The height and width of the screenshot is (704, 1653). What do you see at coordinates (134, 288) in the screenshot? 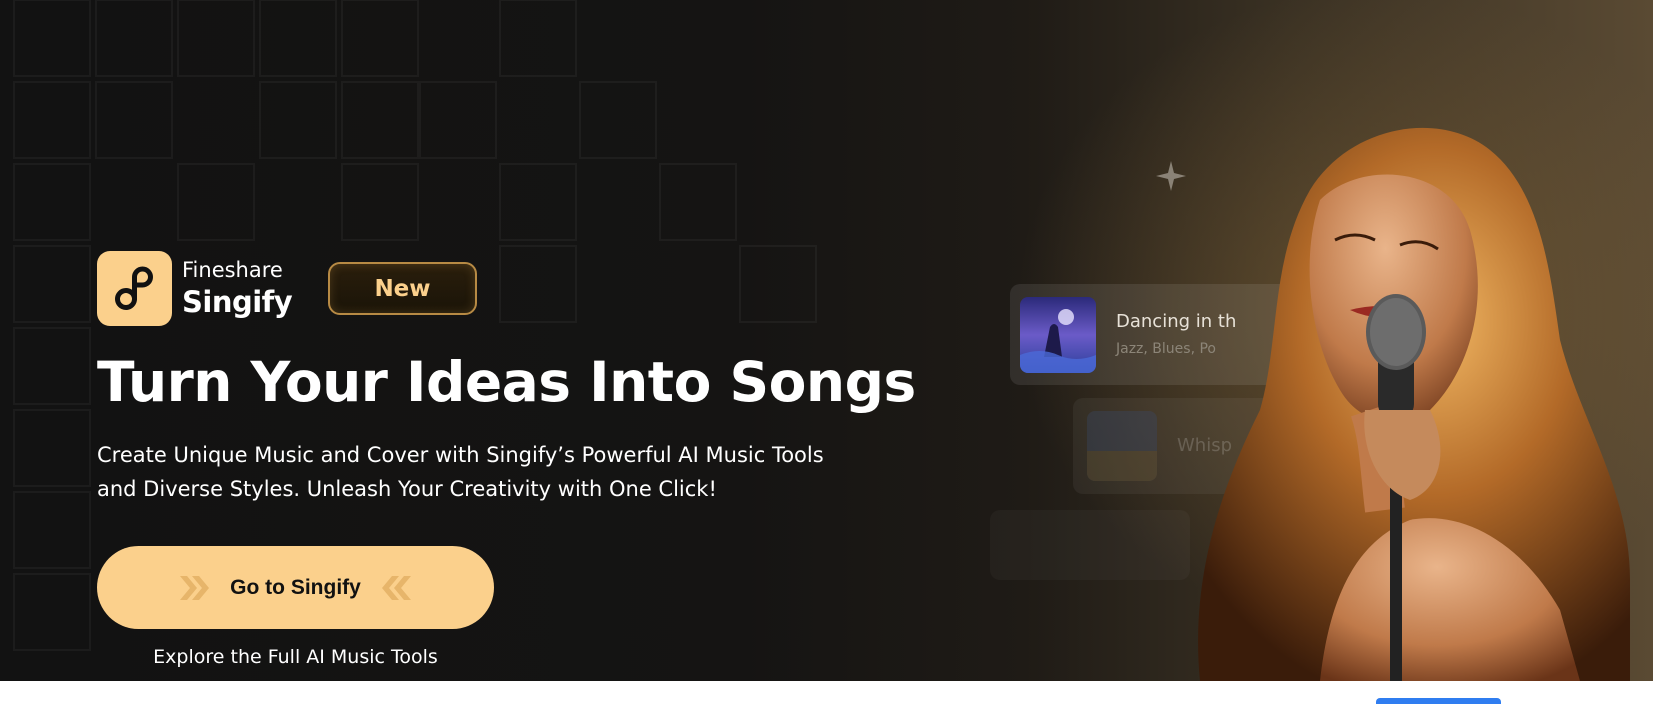
I see `music-note-logo-icon` at bounding box center [134, 288].